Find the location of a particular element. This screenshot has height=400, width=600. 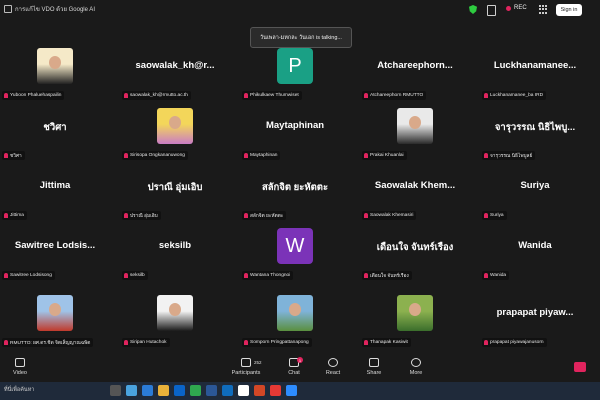

participant-name: RMUTTO: ผศ.ดร.ชิด จิตเส็ญญาณฉพิต is located at coordinates (50, 343).